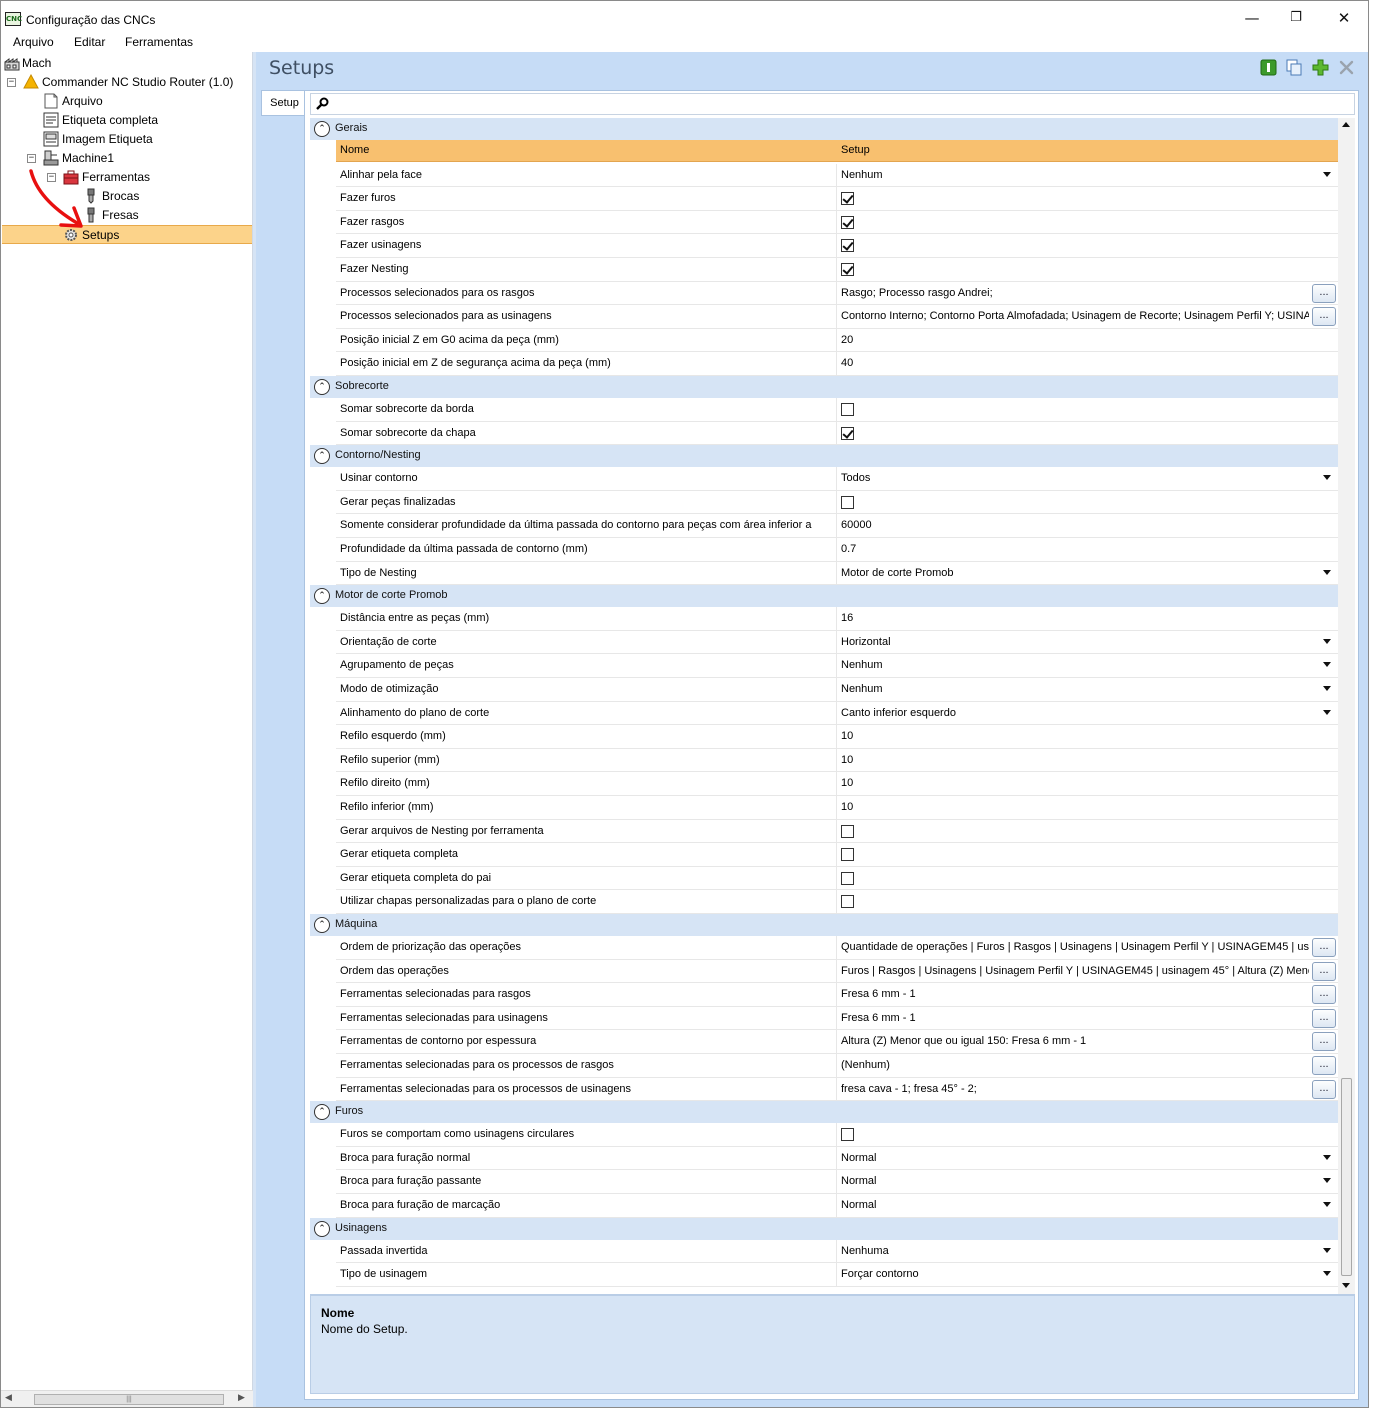  I want to click on property-row: Usinar contorno Todos, so click(837, 479).